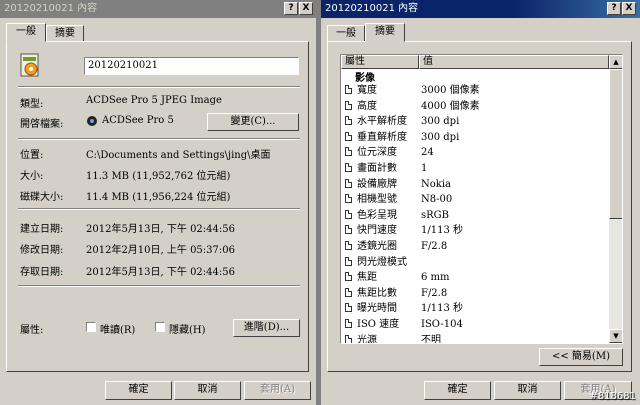  What do you see at coordinates (160, 272) in the screenshot?
I see `accessed-value: 2012年5月13日, 下午 02:44:56` at bounding box center [160, 272].